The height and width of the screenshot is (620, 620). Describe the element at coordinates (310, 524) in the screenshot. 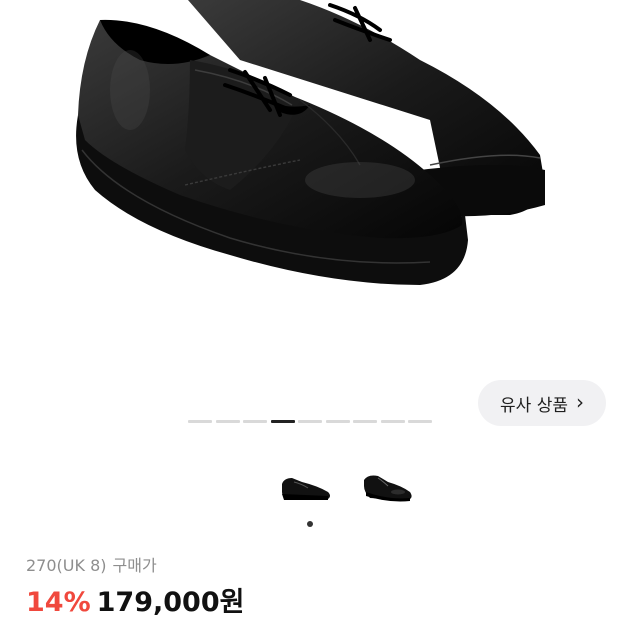

I see `selected-thumbnail-indicator` at that location.